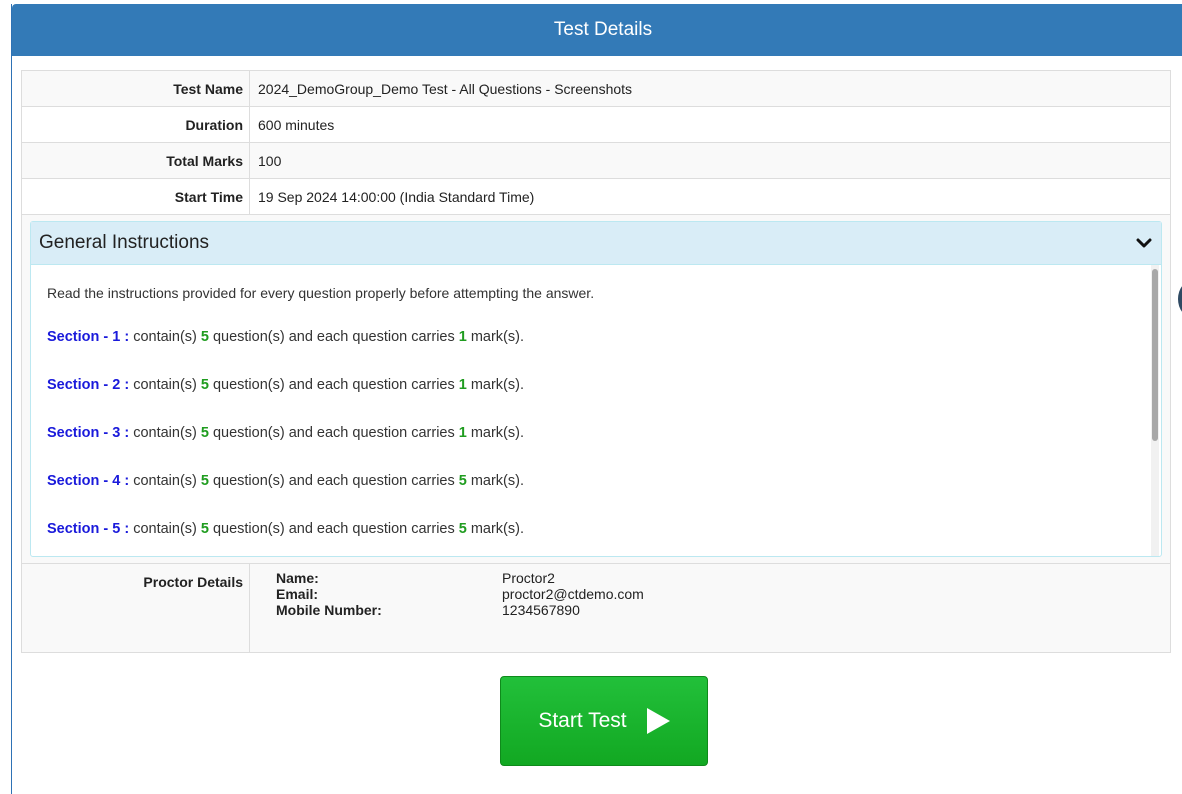 This screenshot has height=794, width=1182. What do you see at coordinates (528, 578) in the screenshot?
I see `proctor-name: Proctor2` at bounding box center [528, 578].